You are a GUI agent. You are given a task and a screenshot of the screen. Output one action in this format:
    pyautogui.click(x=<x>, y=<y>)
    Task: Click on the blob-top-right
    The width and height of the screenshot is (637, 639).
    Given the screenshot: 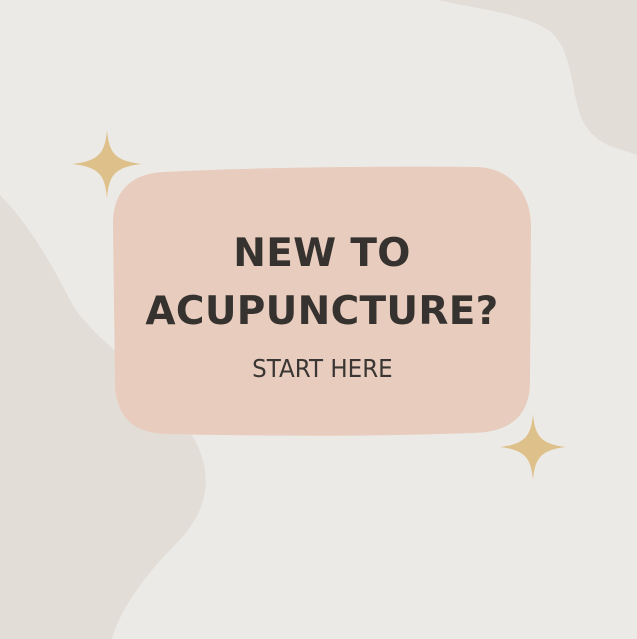 What is the action you would take?
    pyautogui.click(x=537, y=77)
    